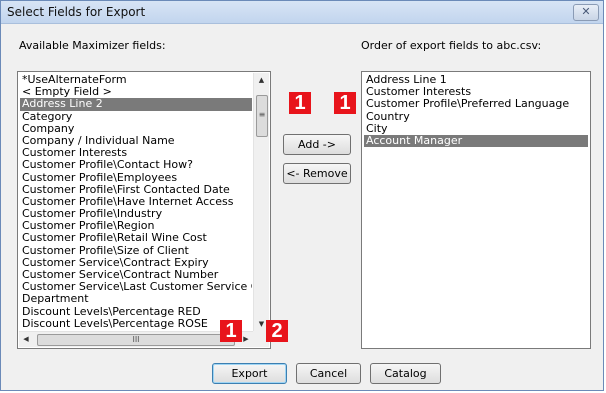 Image resolution: width=606 pixels, height=393 pixels. What do you see at coordinates (136, 141) in the screenshot?
I see `list-item: Company / Individual Name` at bounding box center [136, 141].